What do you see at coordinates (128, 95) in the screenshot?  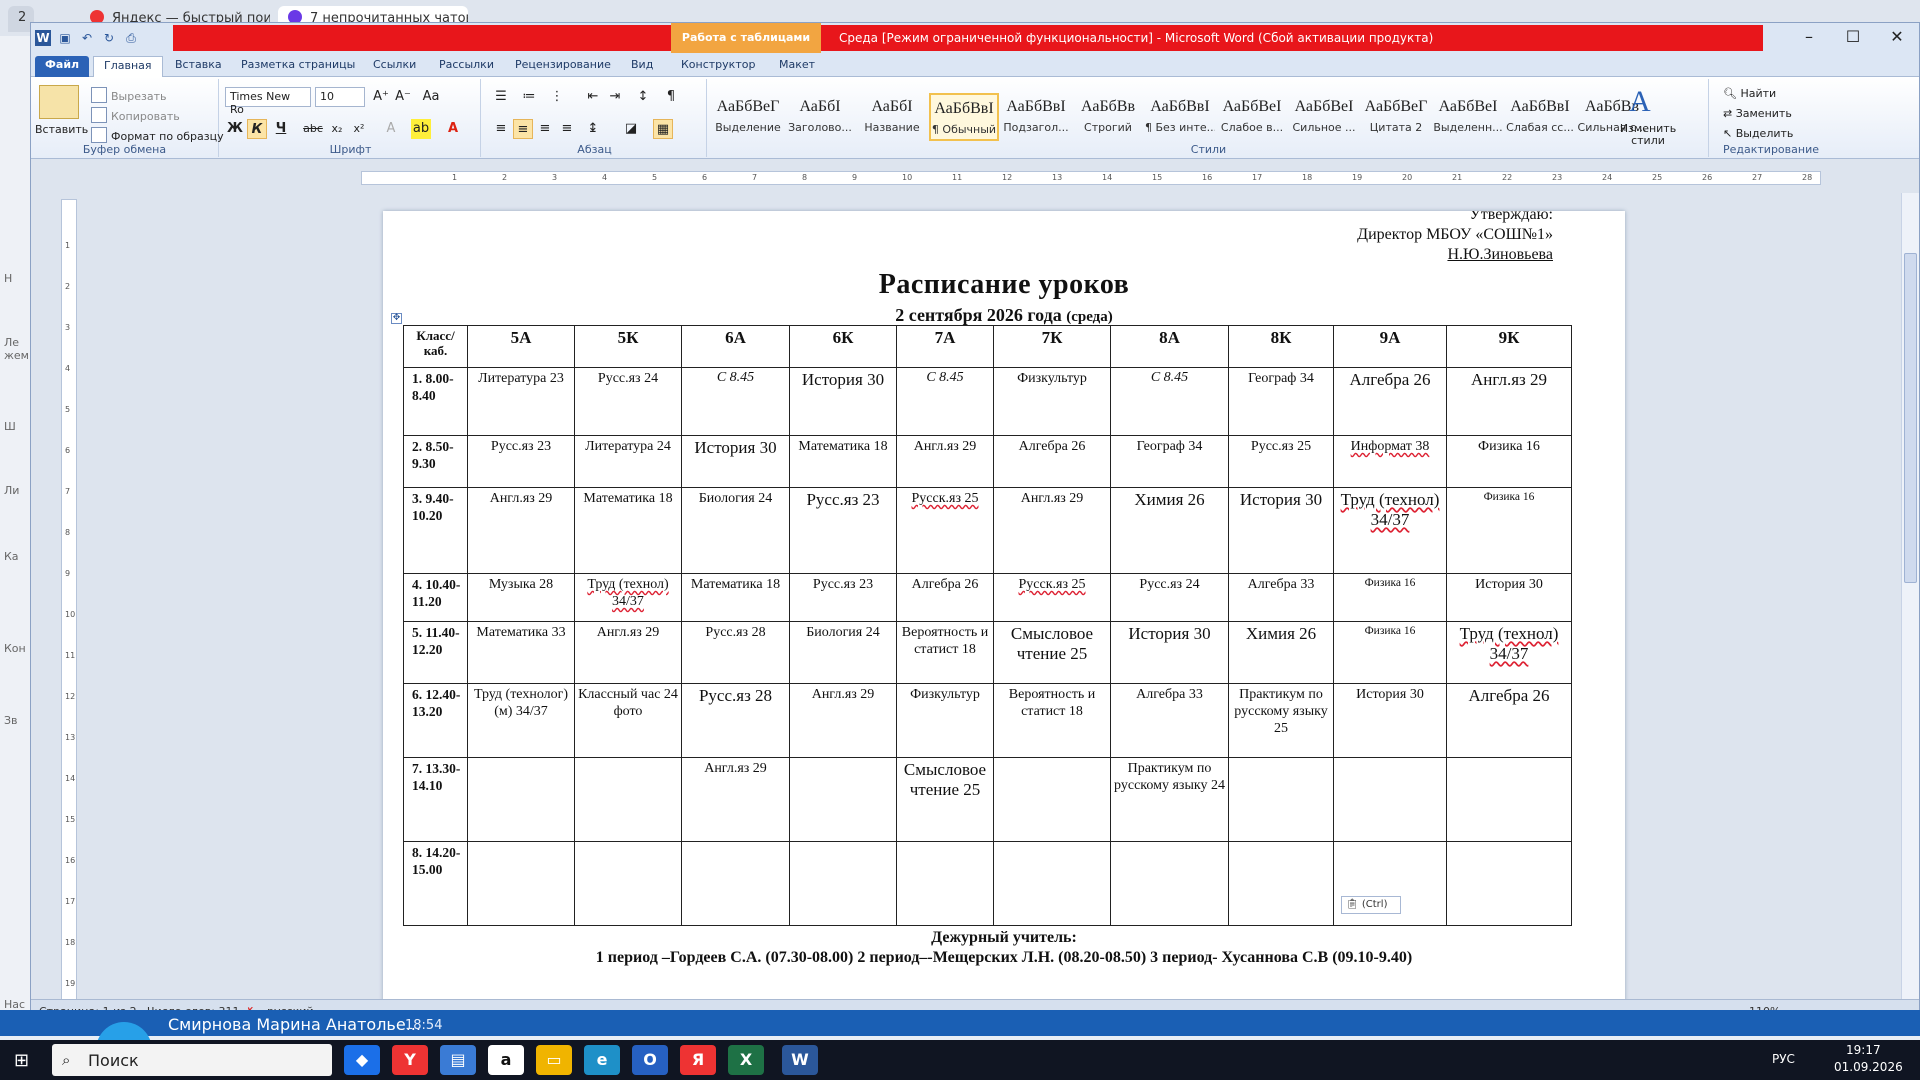 I see `cut-button: Вырезать` at bounding box center [128, 95].